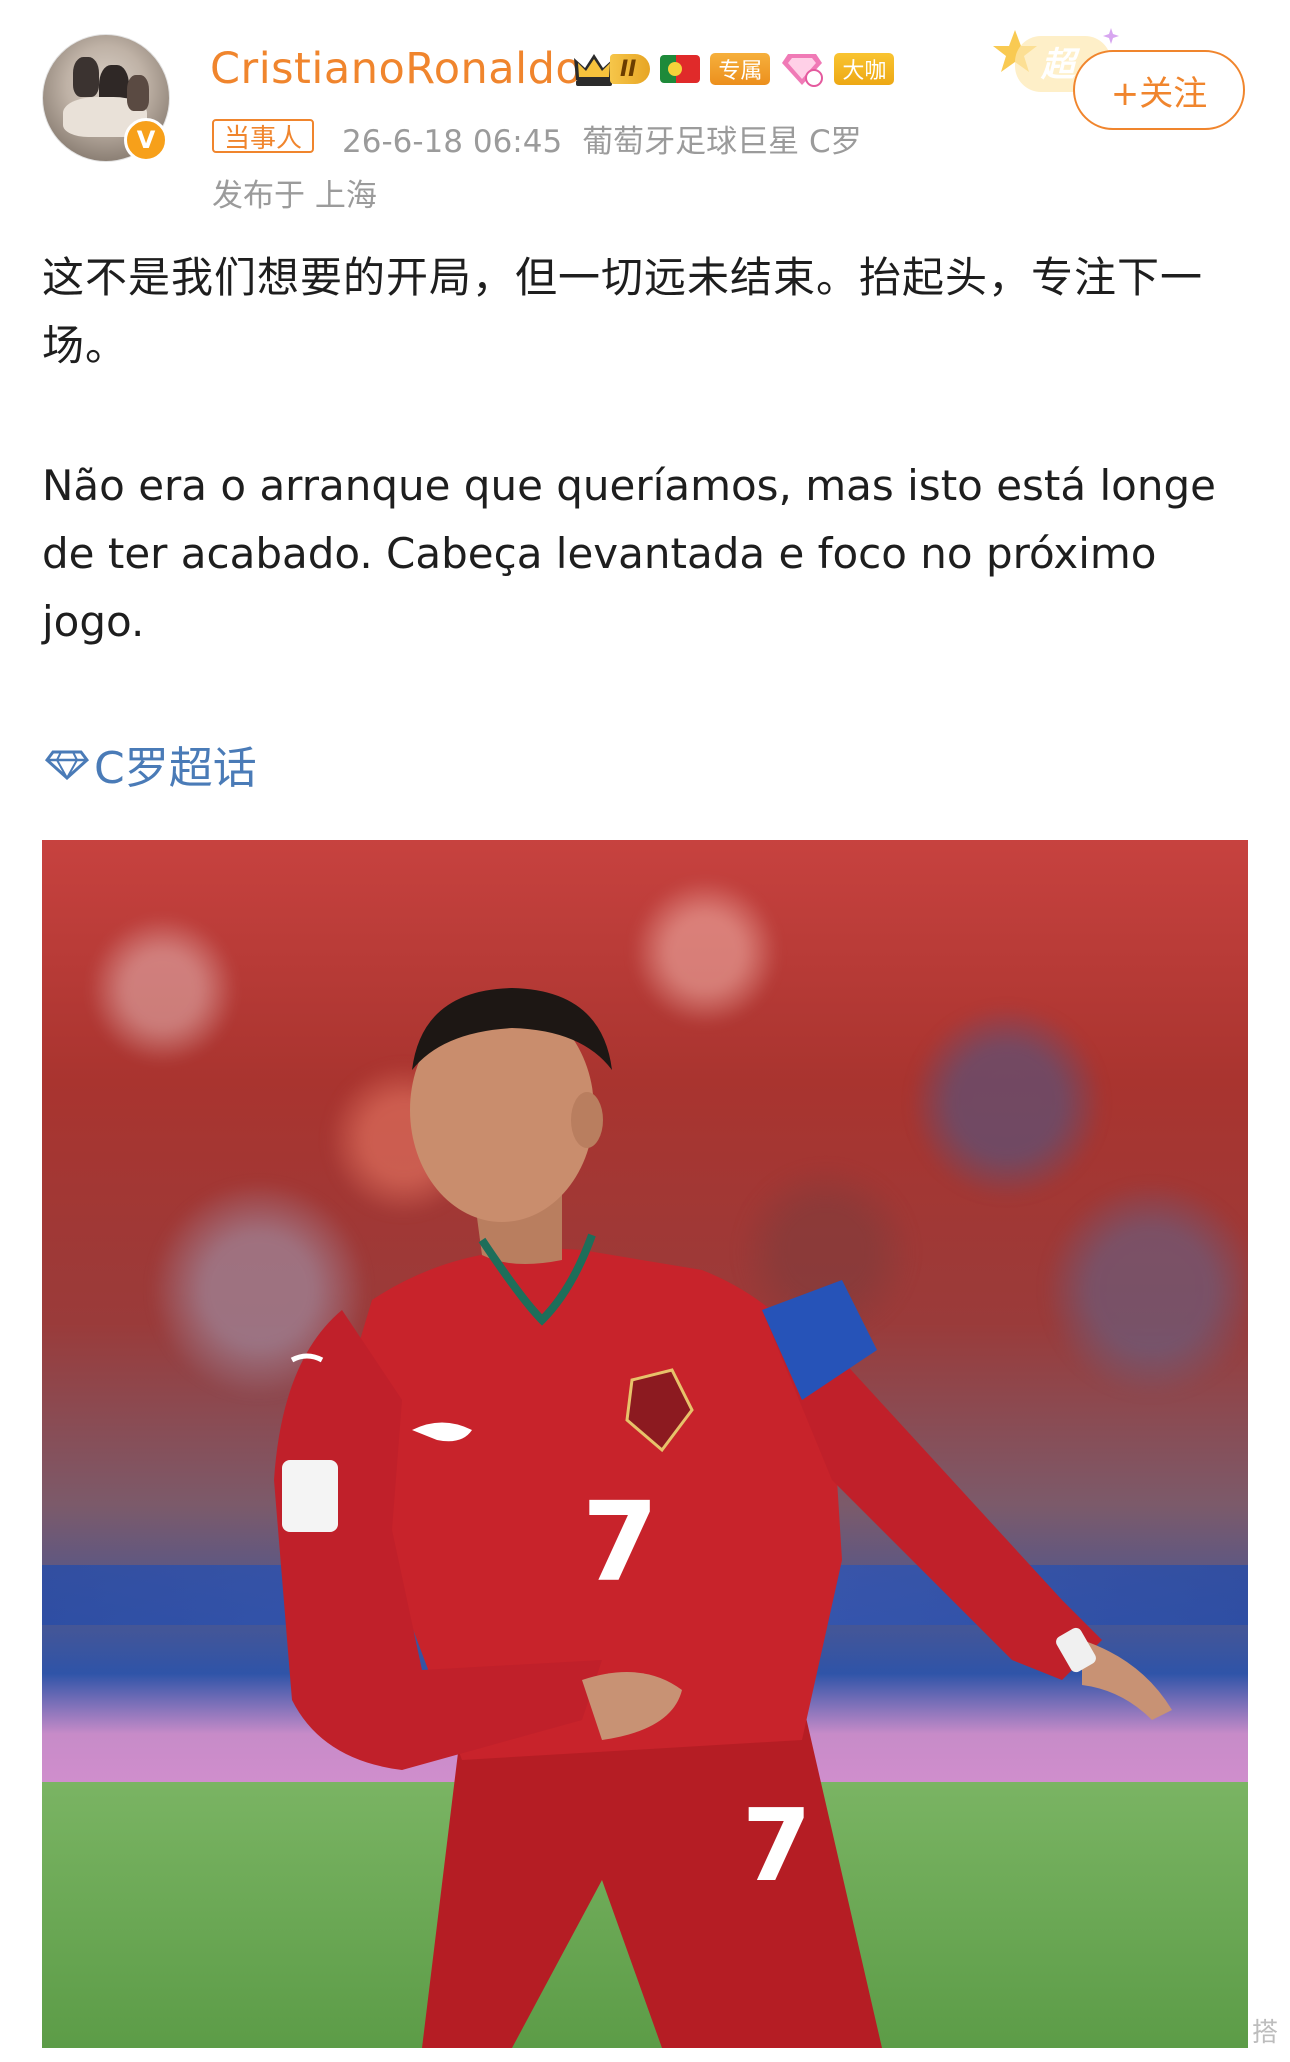 The height and width of the screenshot is (2062, 1290). Describe the element at coordinates (630, 69) in the screenshot. I see `rank-tag: II` at that location.